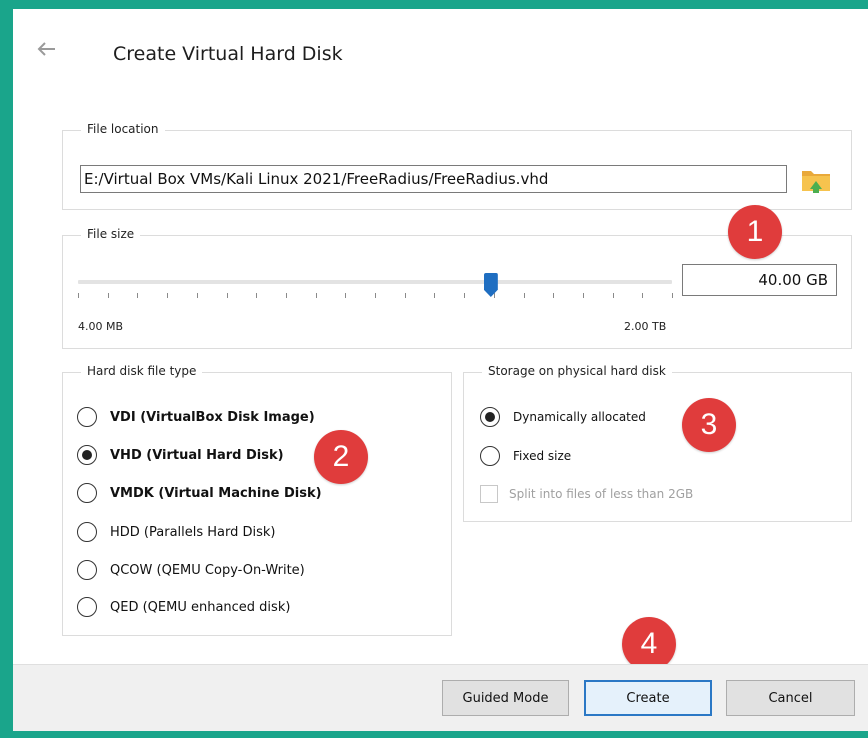  I want to click on file-size-label: File size, so click(111, 234).